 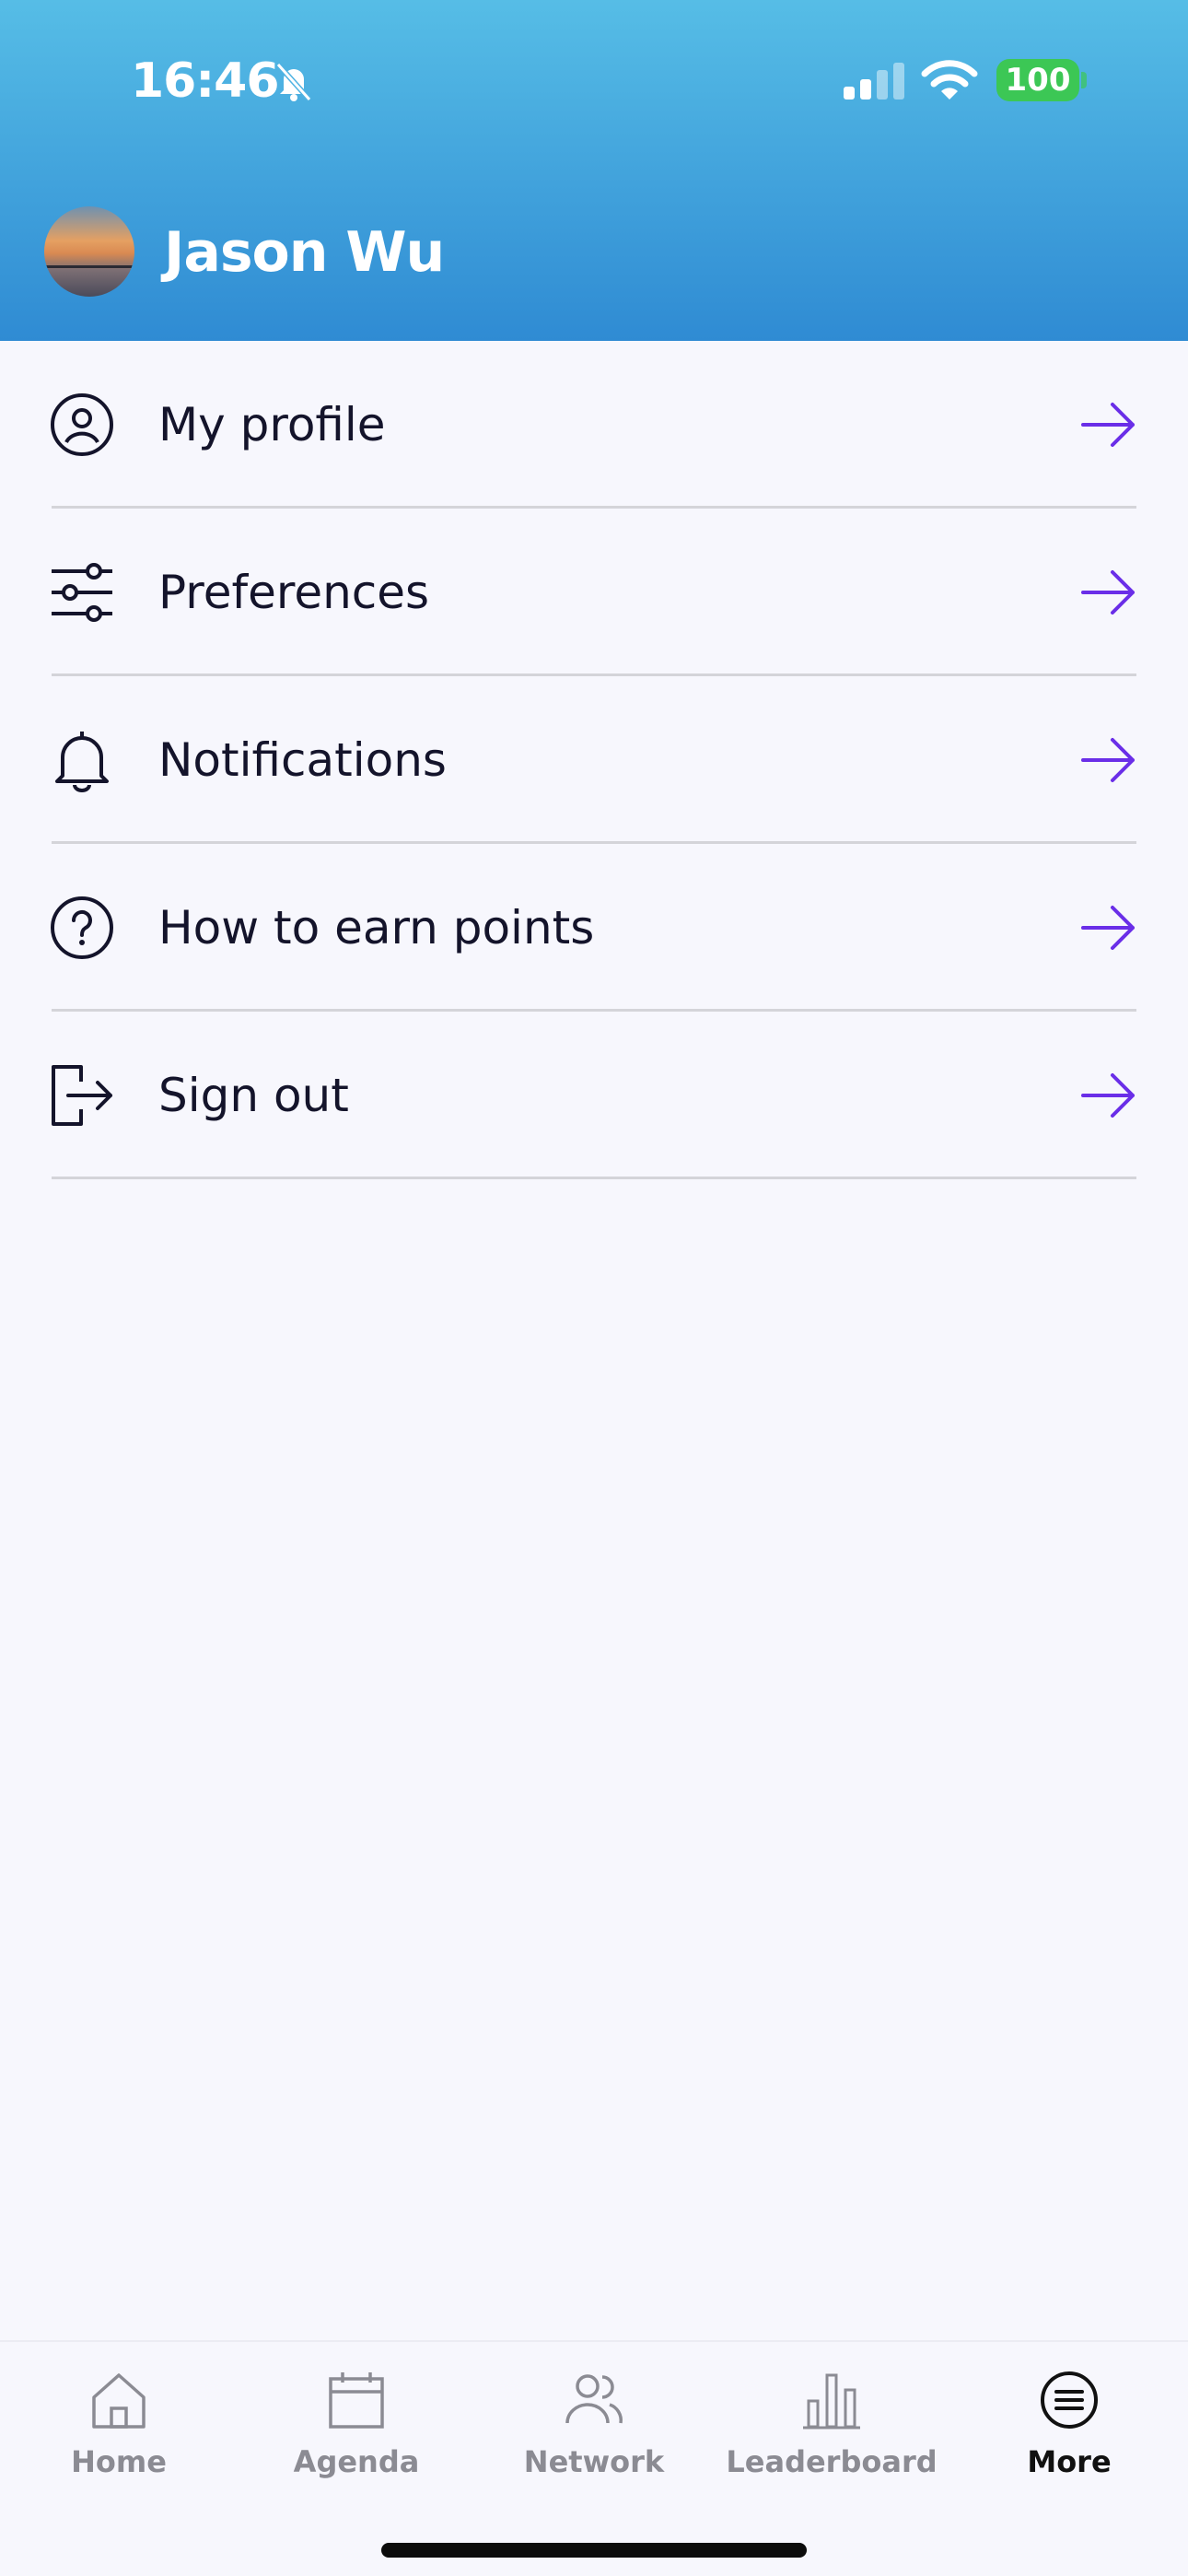 I want to click on tab-bar: Home Agenda Network Leaderboard More, so click(x=594, y=2458).